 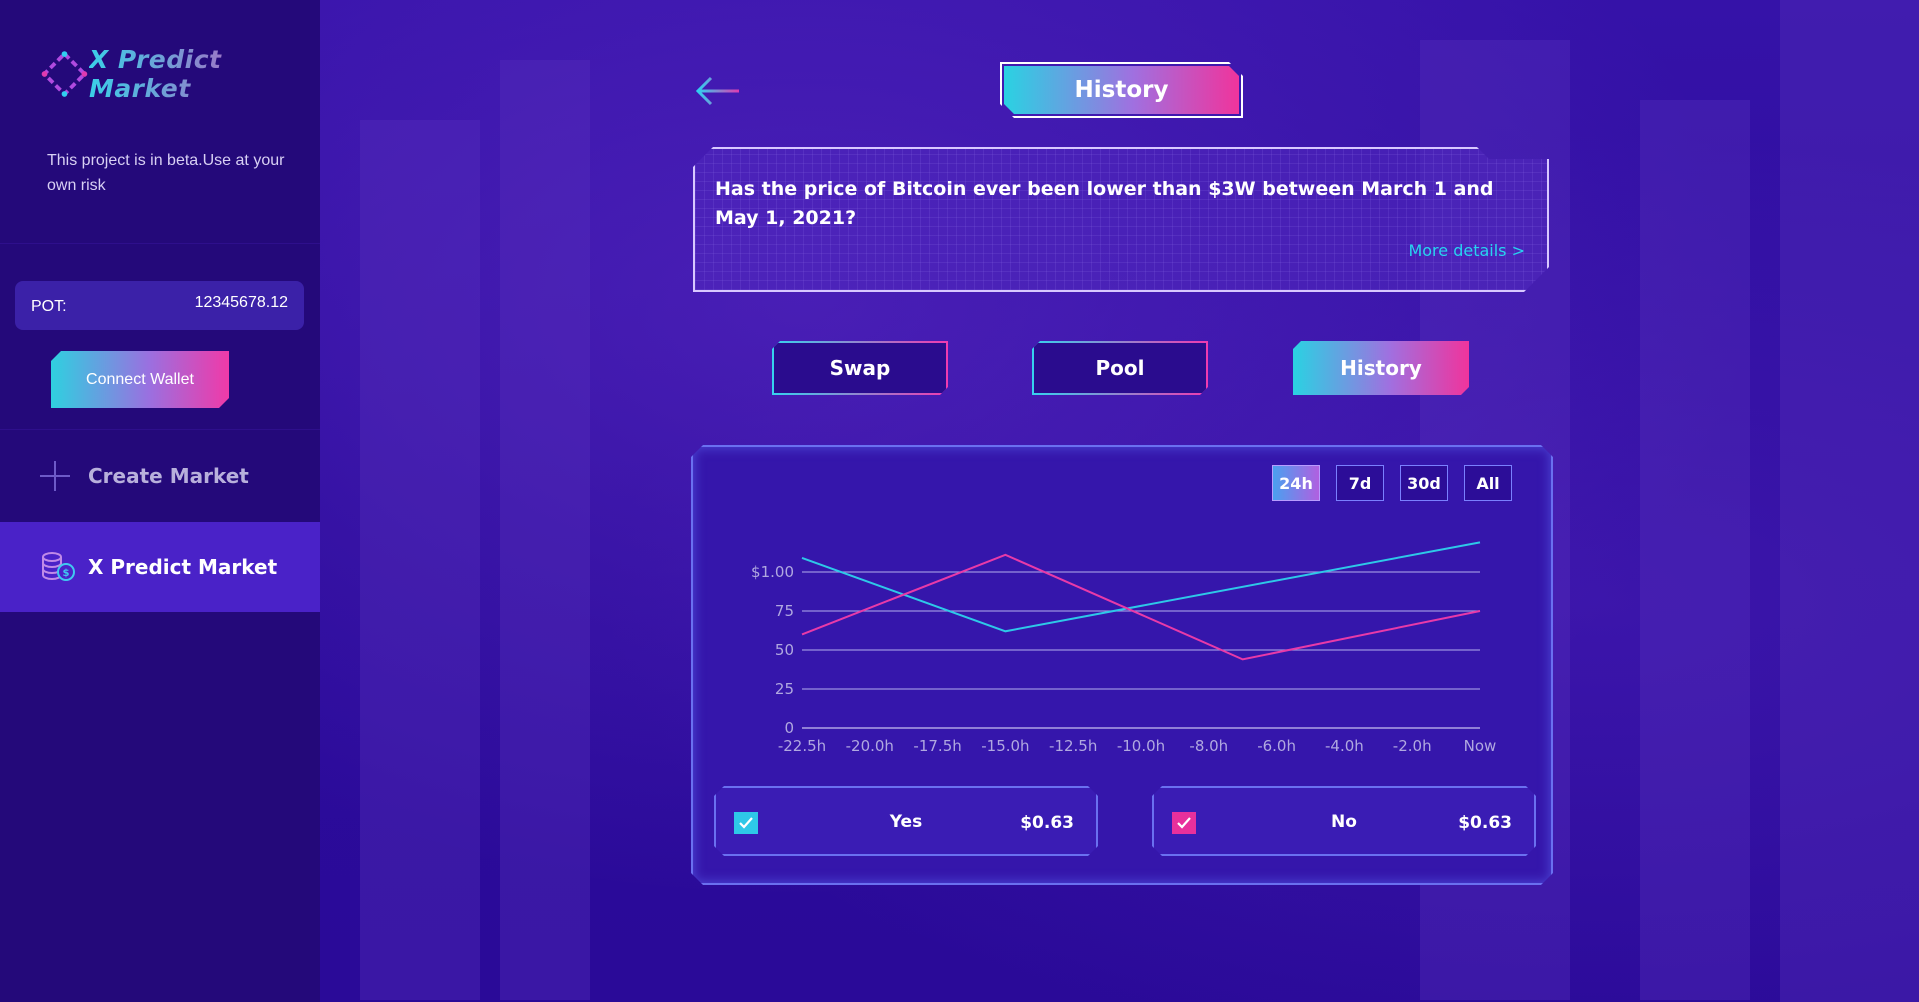 I want to click on y-tick-label: 0, so click(x=789, y=728).